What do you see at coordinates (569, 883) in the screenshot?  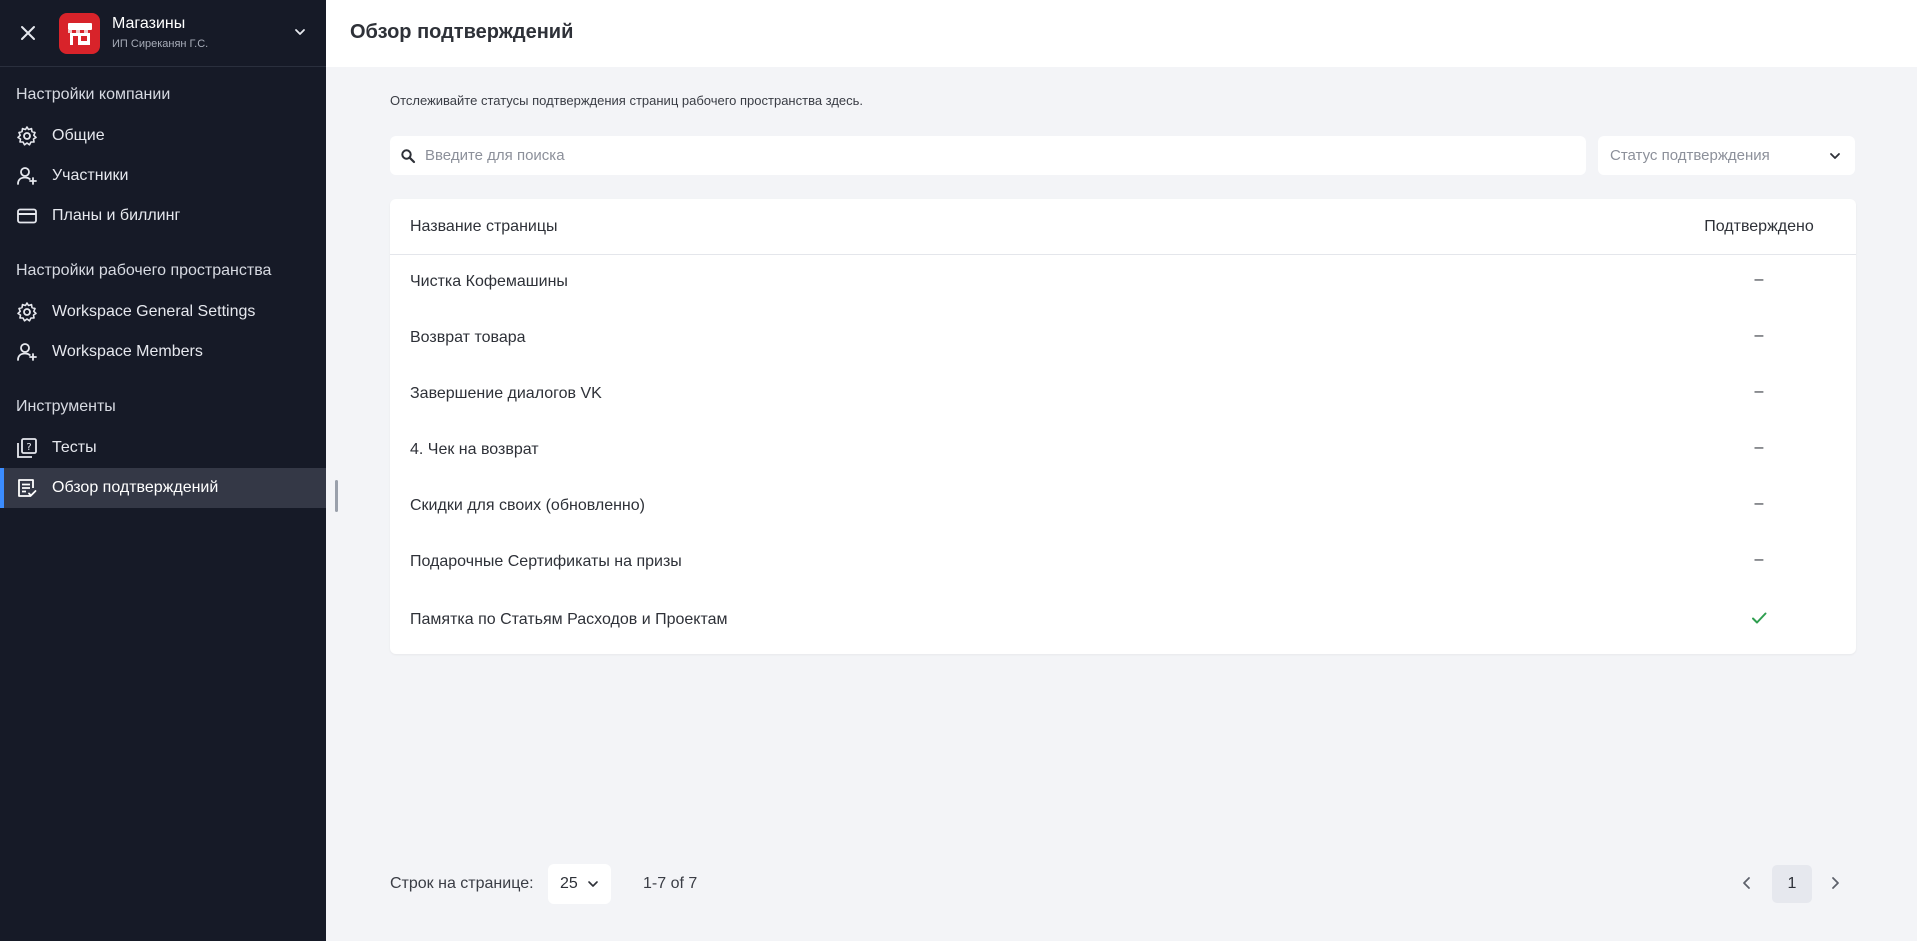 I see `rows-per-page-value: 25` at bounding box center [569, 883].